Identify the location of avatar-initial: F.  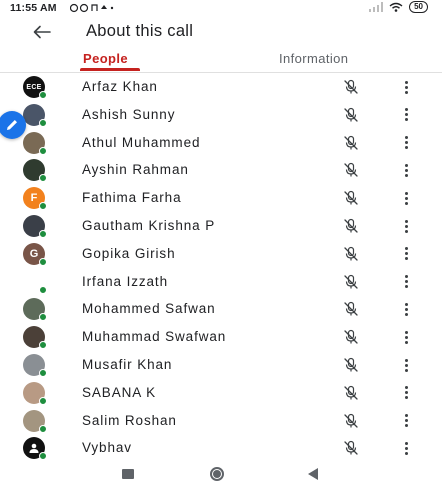
(34, 198).